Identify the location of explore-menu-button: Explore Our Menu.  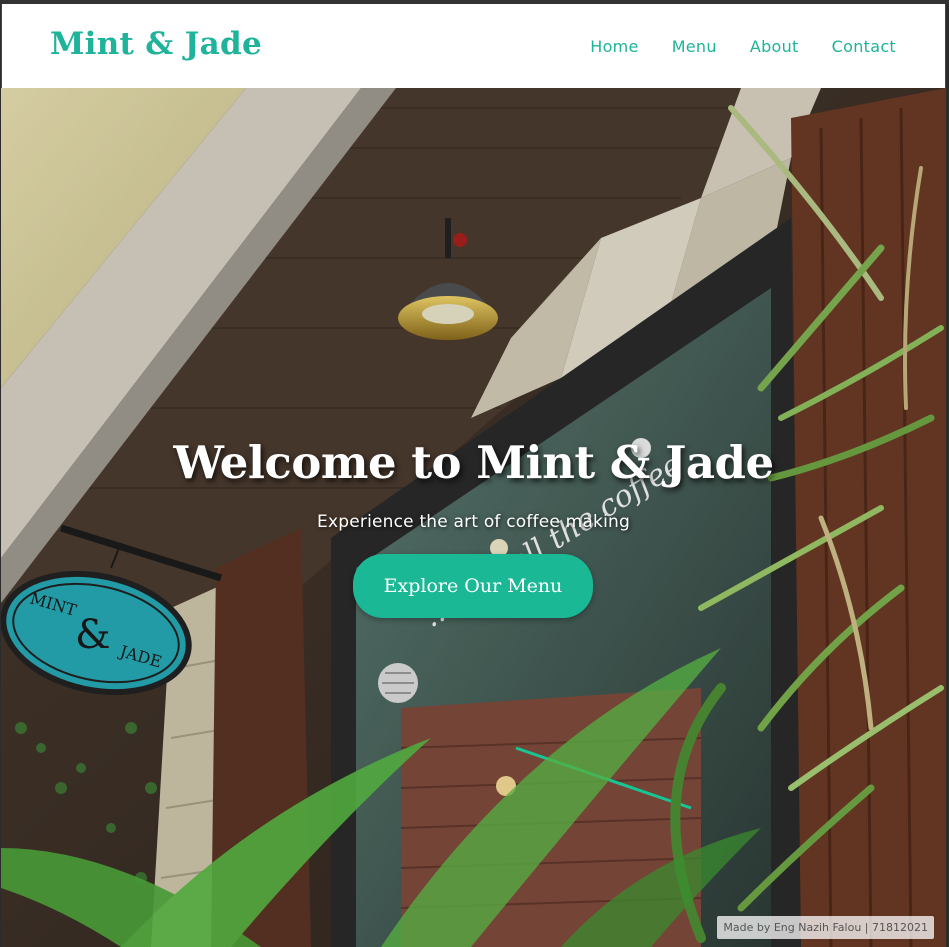
(473, 586).